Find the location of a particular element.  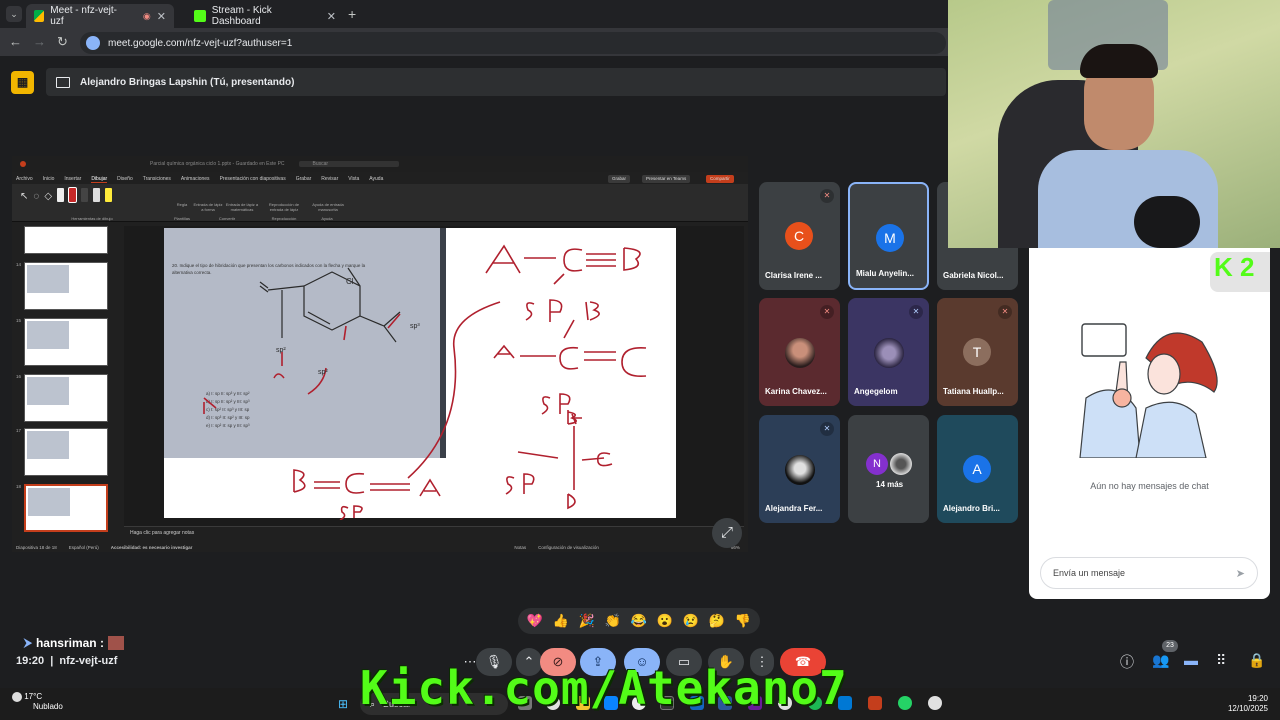

send-icon: ➤ is located at coordinates (1240, 573).